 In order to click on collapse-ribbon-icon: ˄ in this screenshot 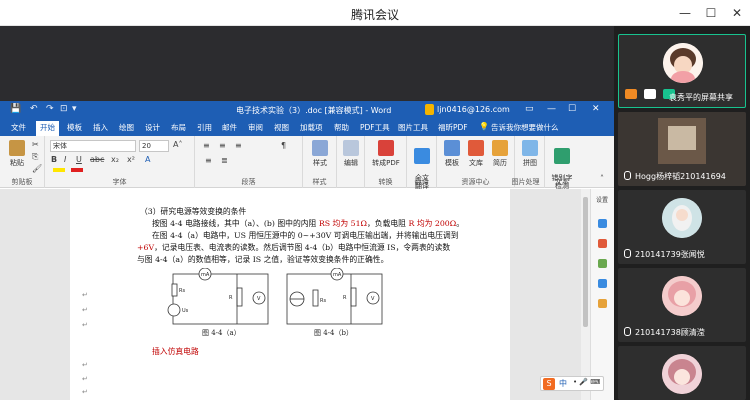, I will do `click(602, 178)`.